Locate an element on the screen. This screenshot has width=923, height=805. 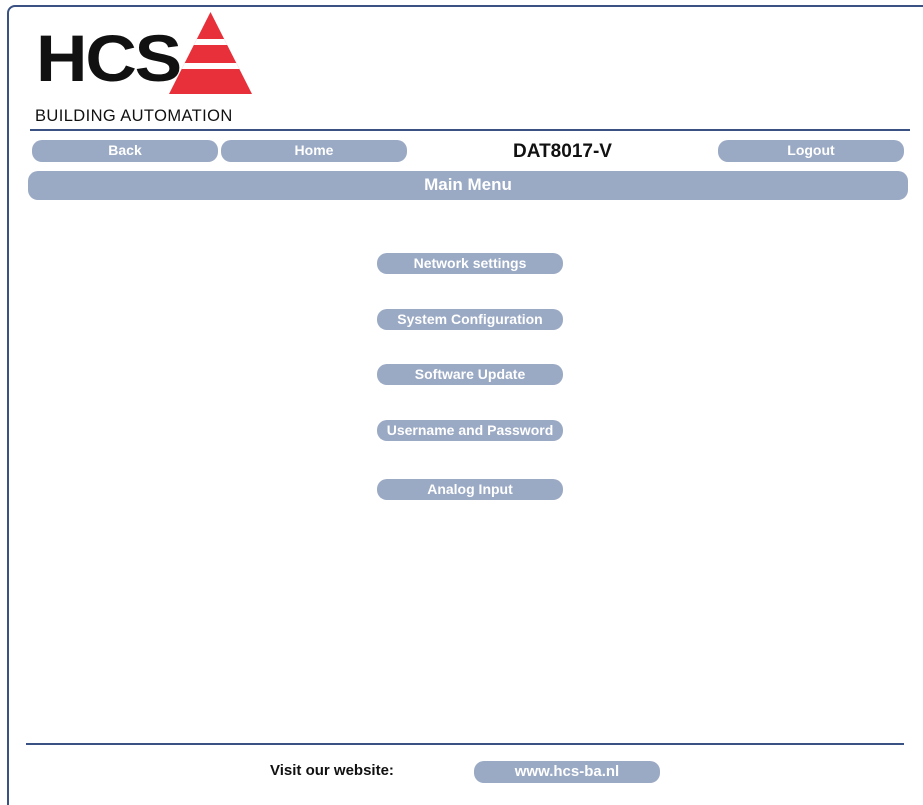
logo-tagline: BUILDING AUTOMATION is located at coordinates (134, 116).